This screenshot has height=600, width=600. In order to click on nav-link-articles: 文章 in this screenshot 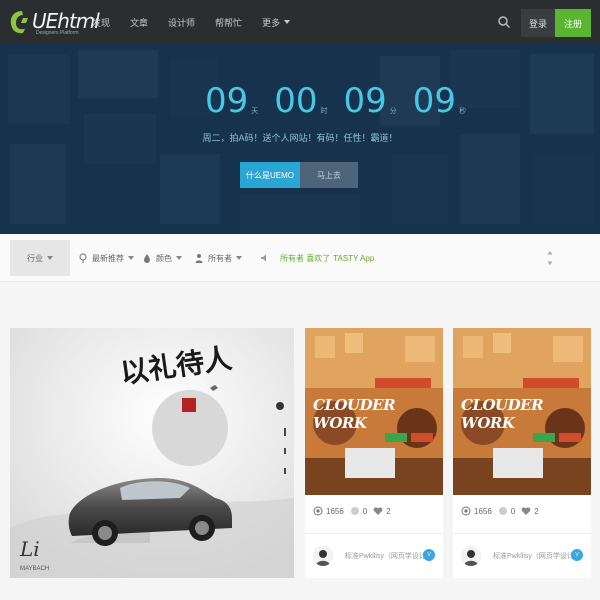, I will do `click(139, 22)`.